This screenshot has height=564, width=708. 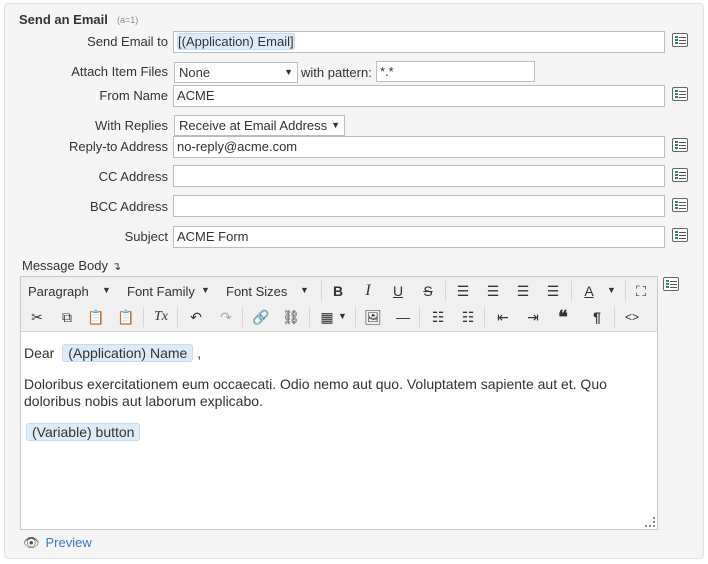 What do you see at coordinates (96, 317) in the screenshot?
I see `paste-icon: 📋` at bounding box center [96, 317].